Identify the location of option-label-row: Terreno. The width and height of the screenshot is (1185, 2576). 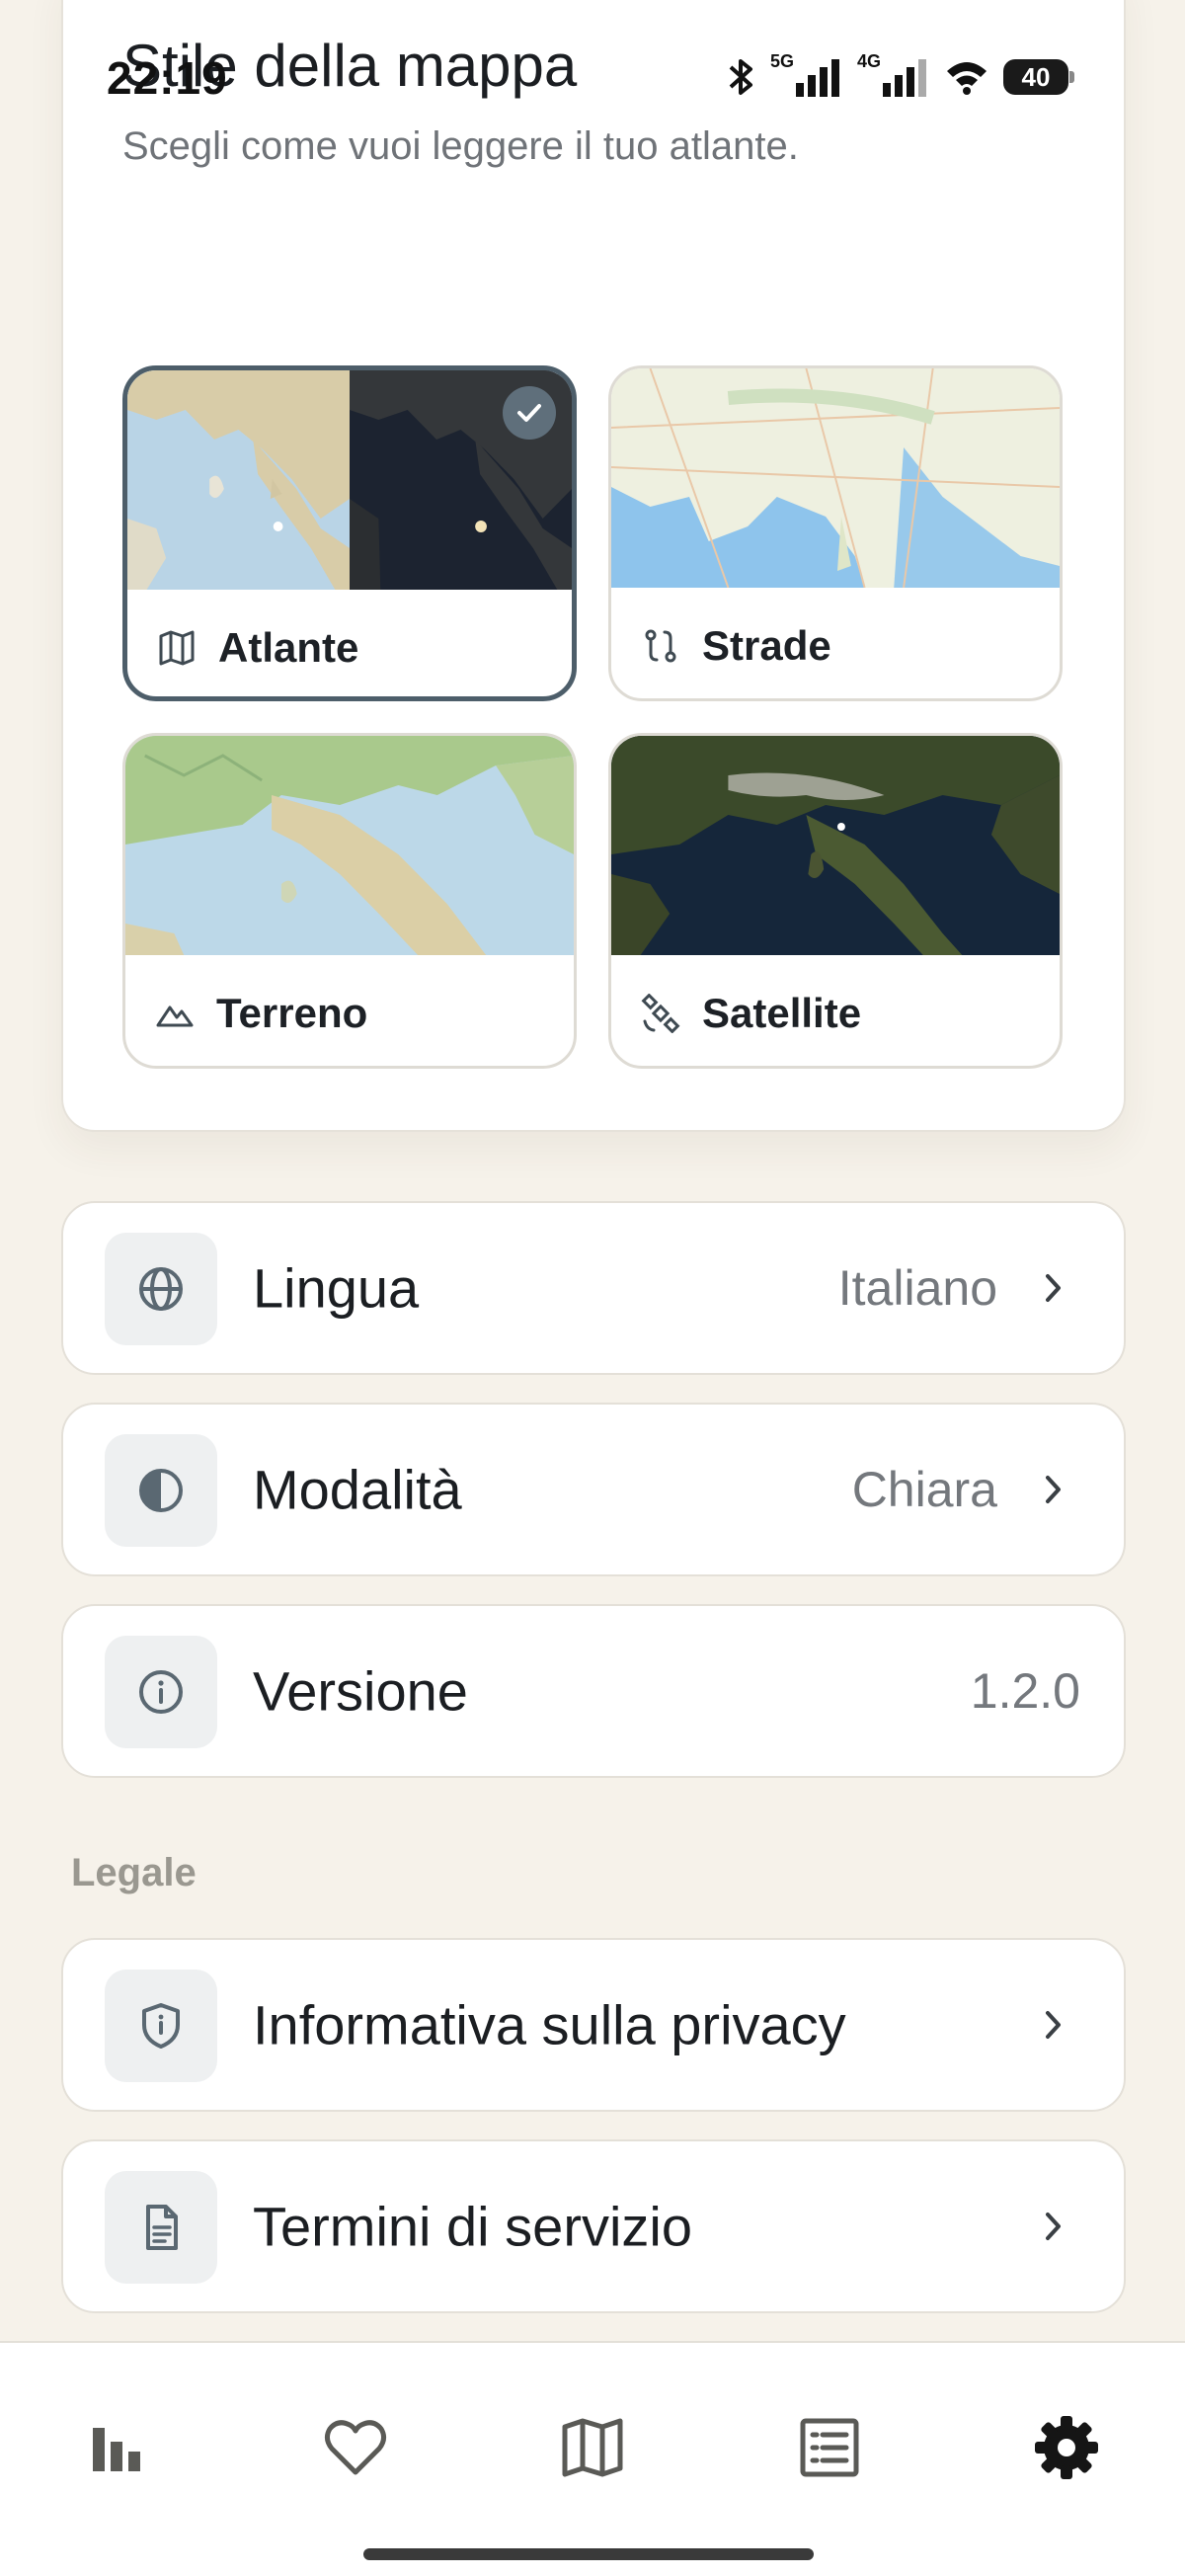
(350, 1010).